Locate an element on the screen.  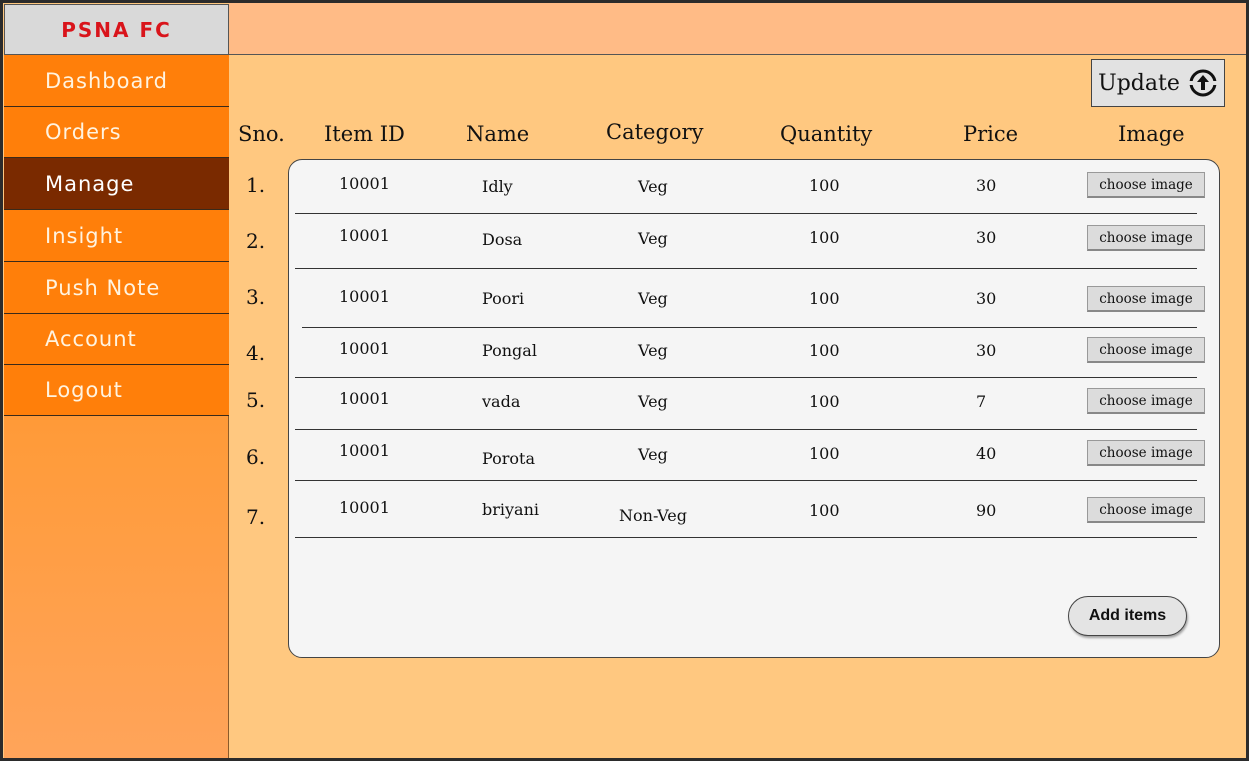
sidebar-item-account: Account is located at coordinates (116, 339).